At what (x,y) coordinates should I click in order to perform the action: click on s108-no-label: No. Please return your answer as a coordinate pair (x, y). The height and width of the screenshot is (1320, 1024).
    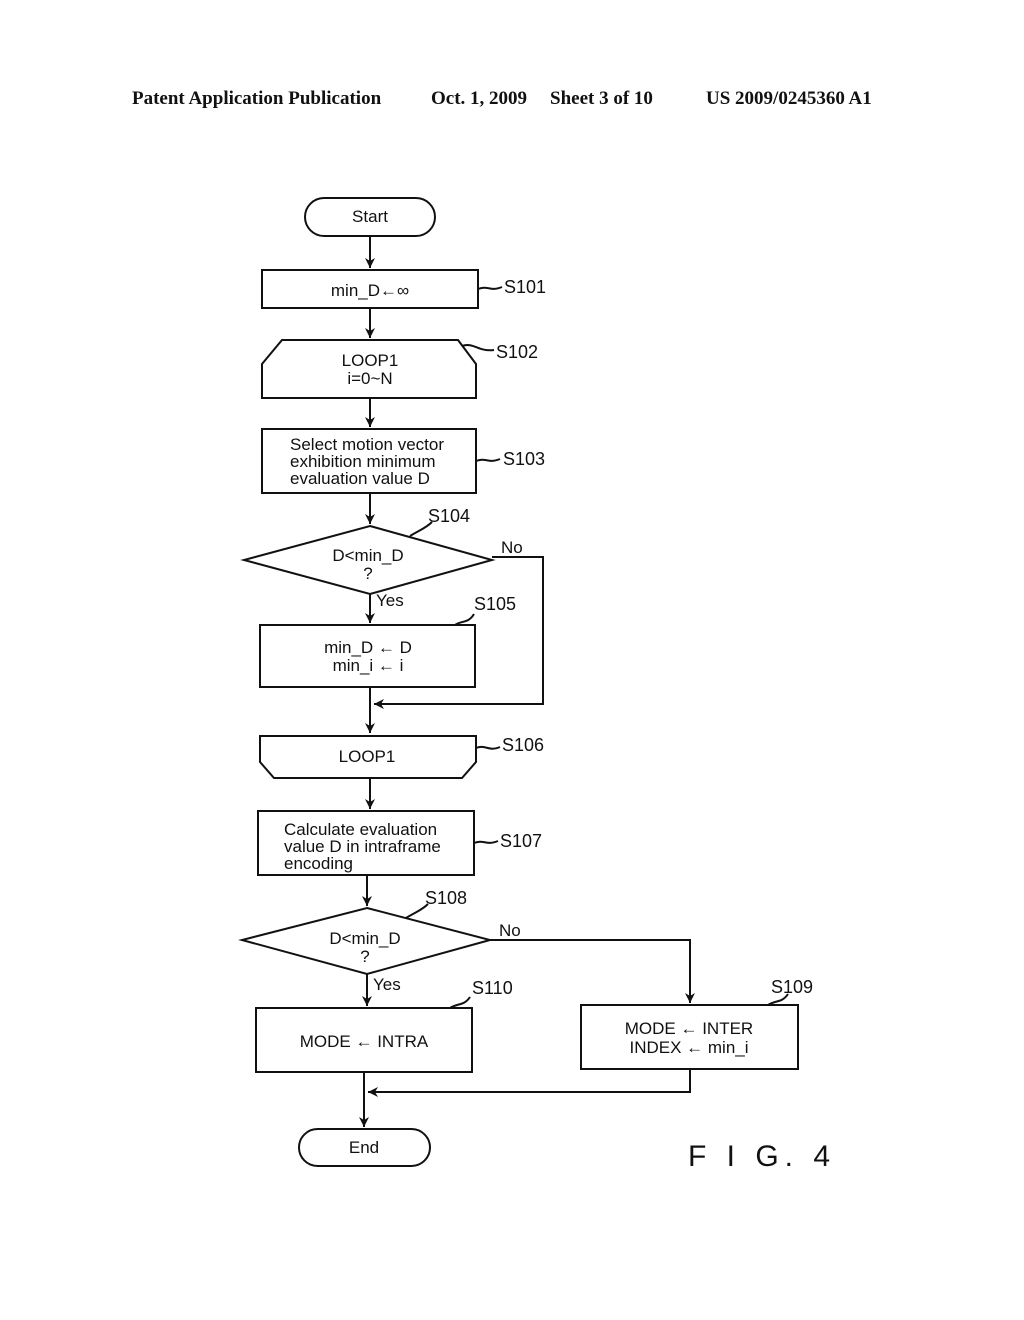
    Looking at the image, I should click on (510, 930).